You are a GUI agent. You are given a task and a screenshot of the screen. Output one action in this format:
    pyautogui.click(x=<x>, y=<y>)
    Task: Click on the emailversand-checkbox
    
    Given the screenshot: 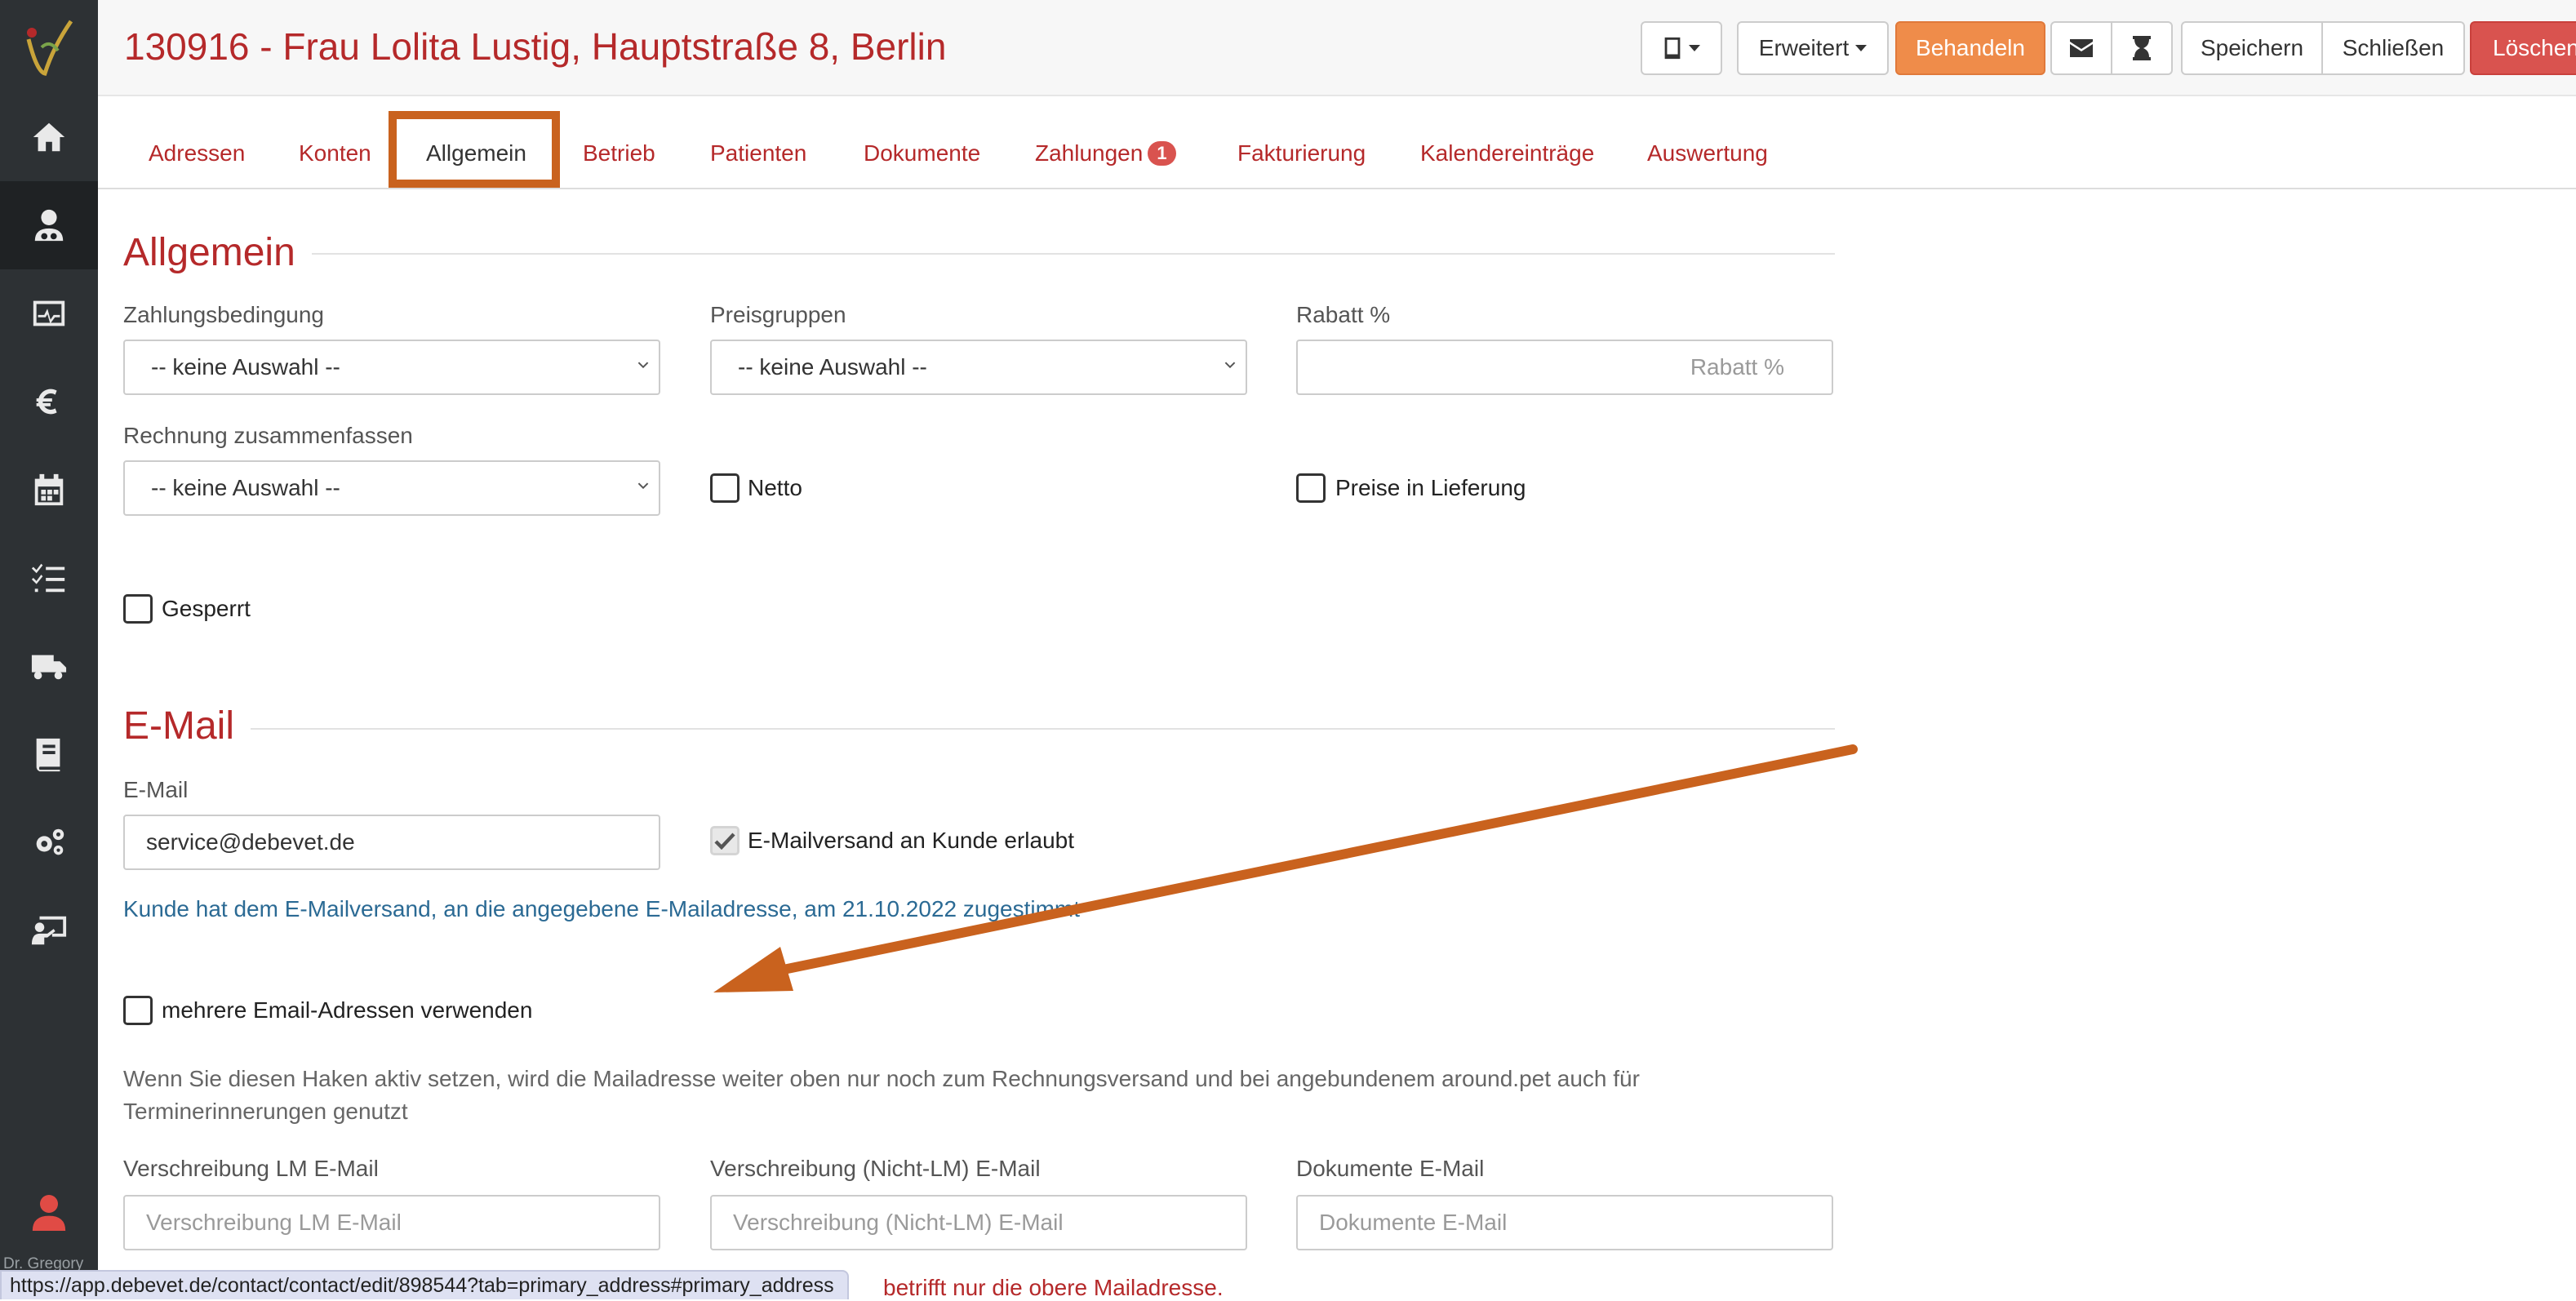 What is the action you would take?
    pyautogui.click(x=724, y=840)
    